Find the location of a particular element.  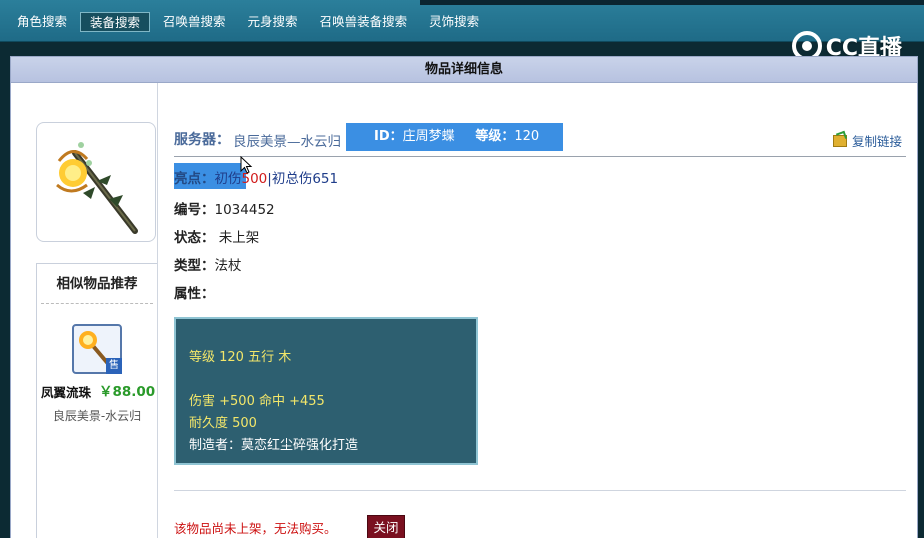

highlight-prefix: 初伤 is located at coordinates (228, 179).